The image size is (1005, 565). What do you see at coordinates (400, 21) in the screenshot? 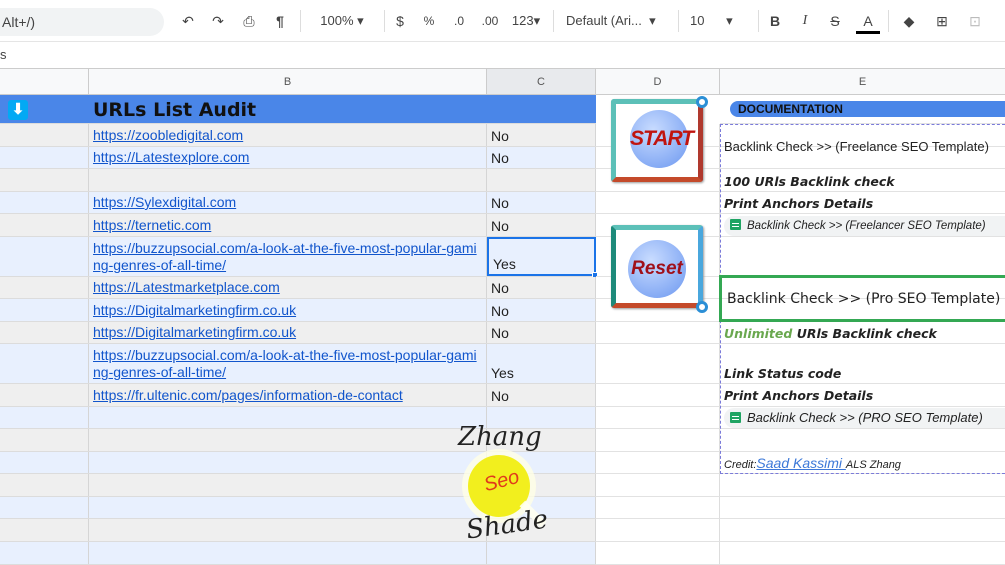
I see `currency-button: $` at bounding box center [400, 21].